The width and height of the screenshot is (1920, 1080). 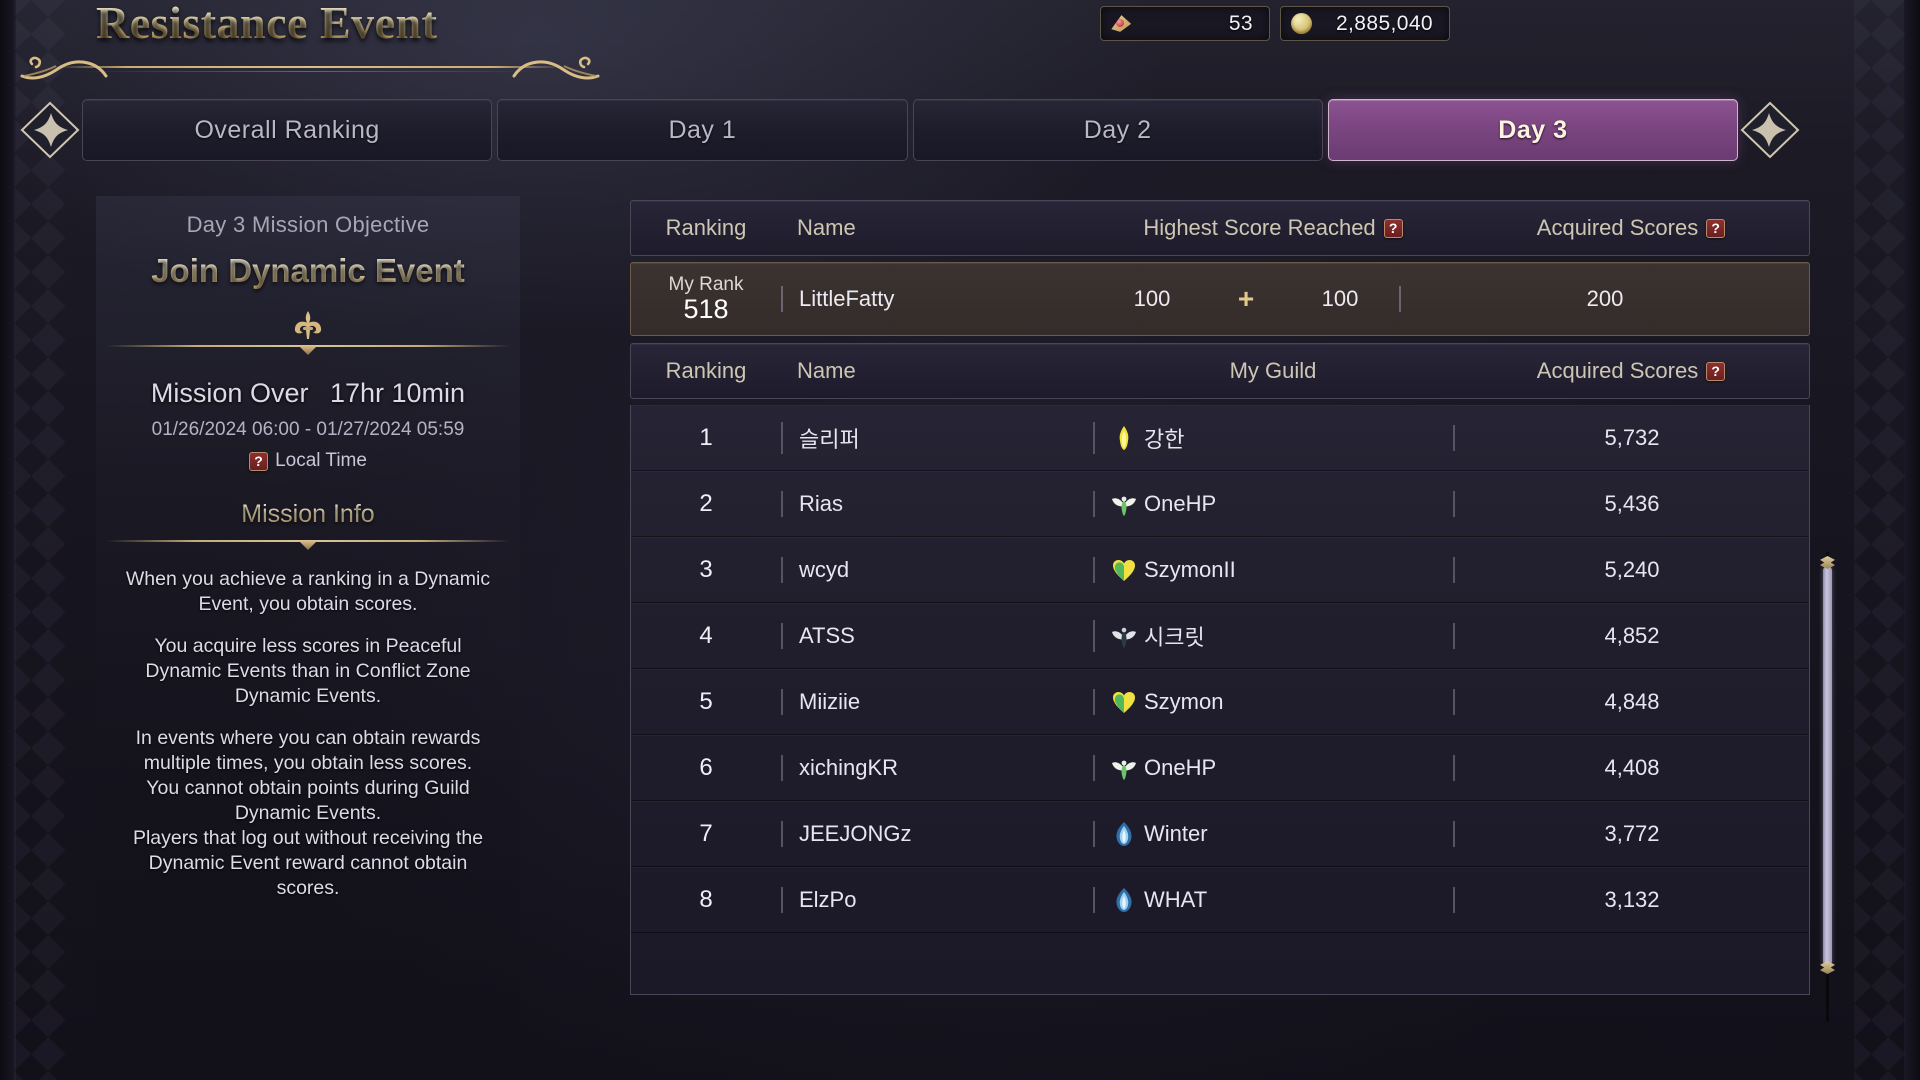 I want to click on mission-status: Mission Over, so click(x=229, y=393).